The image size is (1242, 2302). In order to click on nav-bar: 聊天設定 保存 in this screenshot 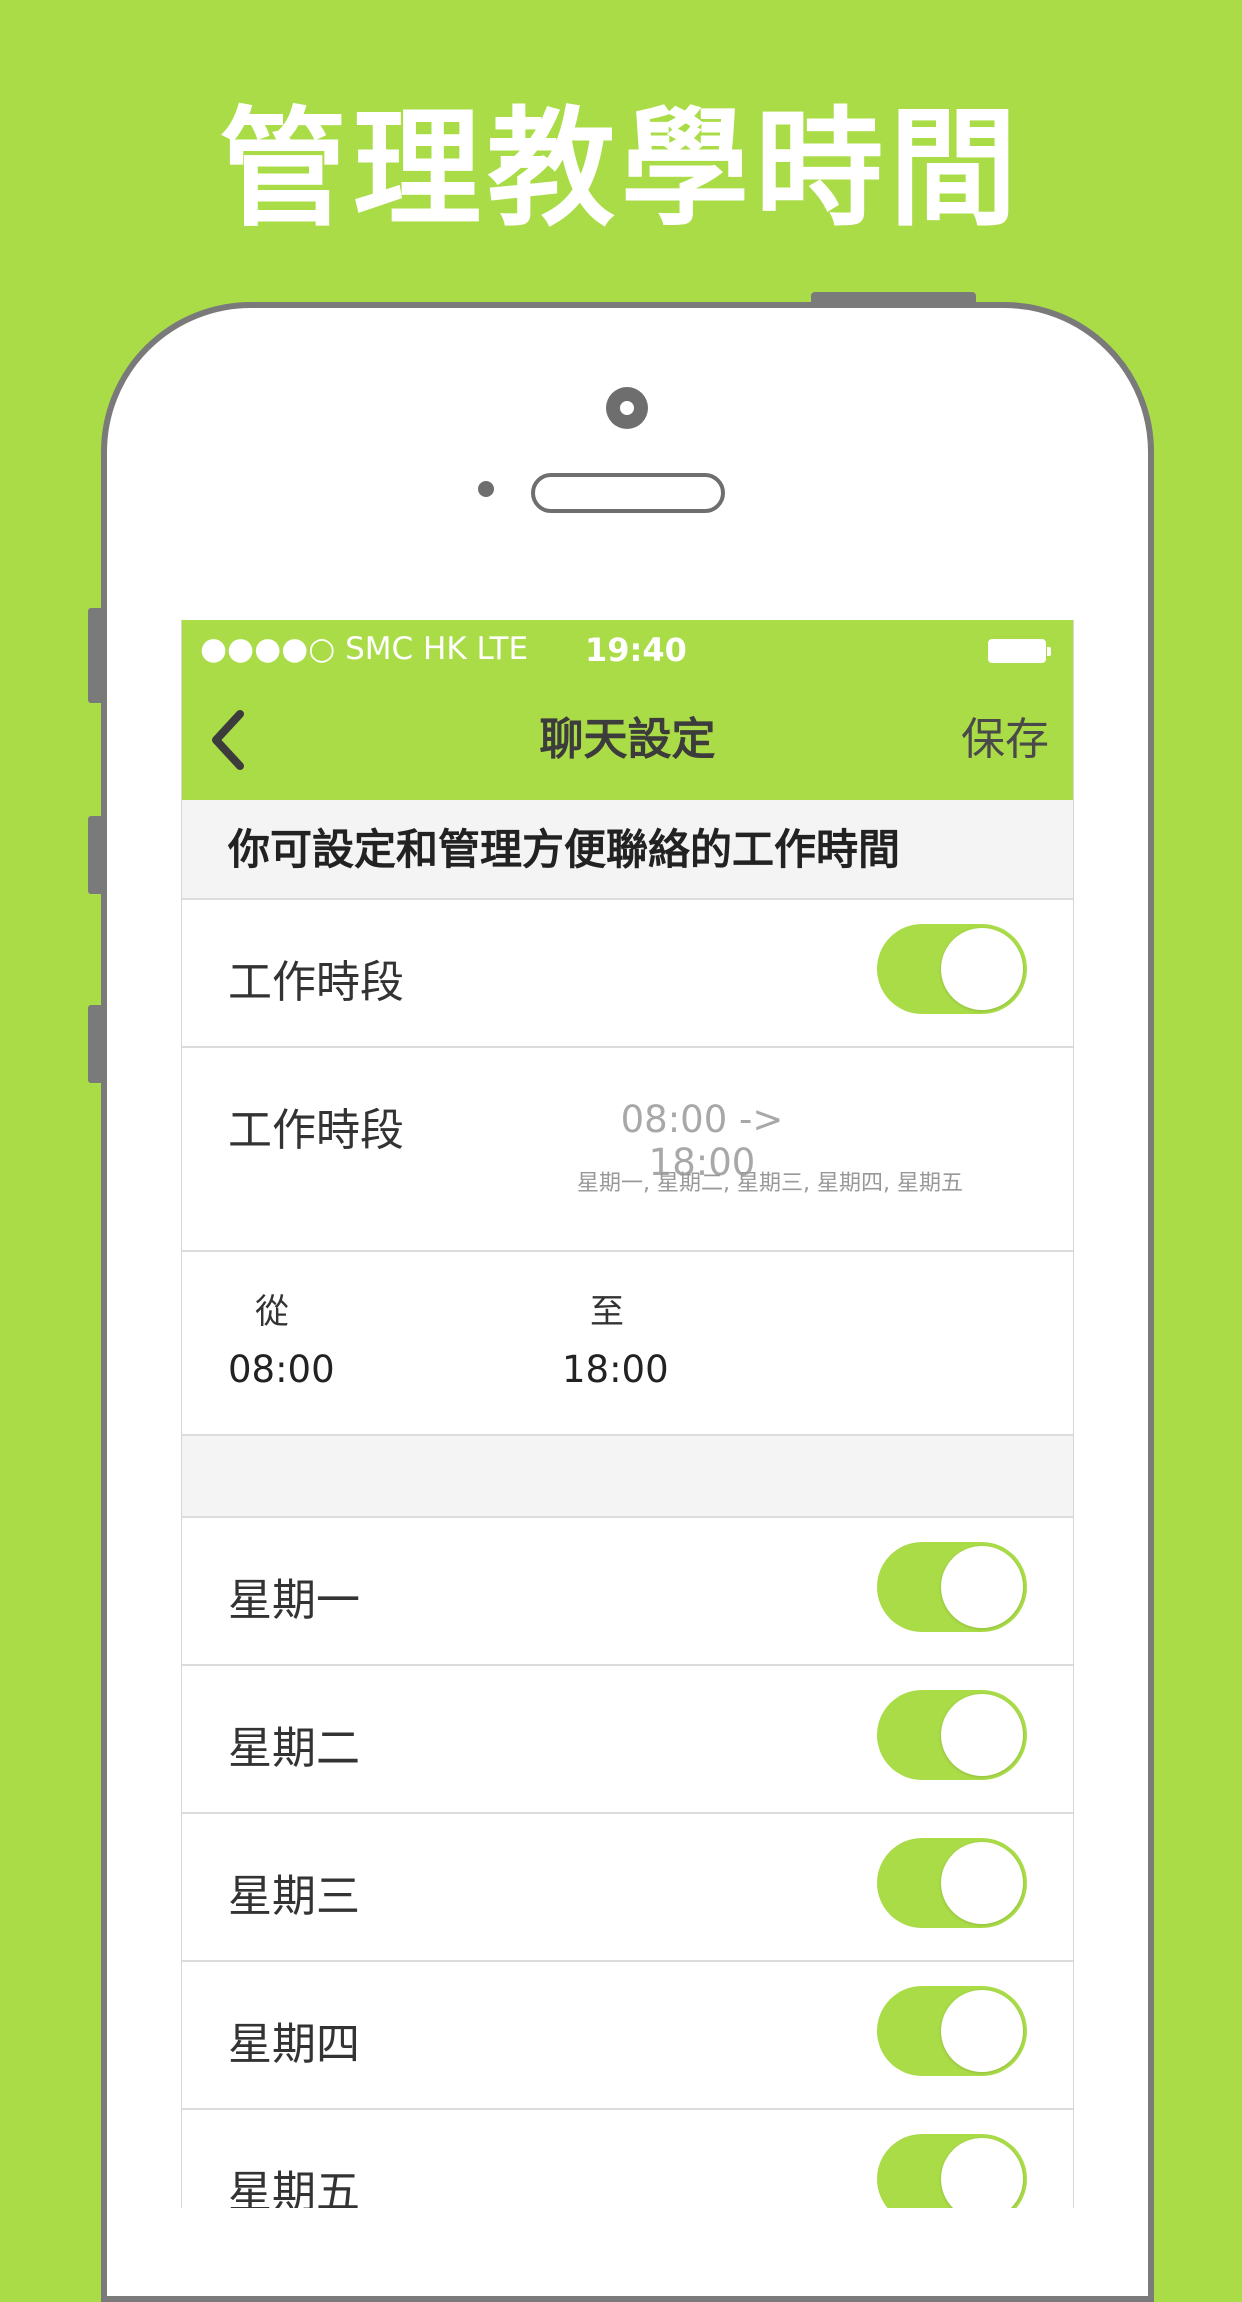, I will do `click(627, 740)`.